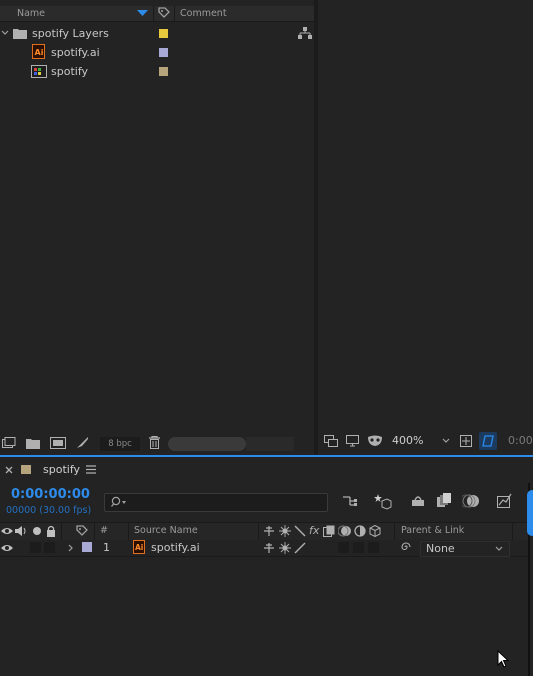  I want to click on lock-icon, so click(51, 531).